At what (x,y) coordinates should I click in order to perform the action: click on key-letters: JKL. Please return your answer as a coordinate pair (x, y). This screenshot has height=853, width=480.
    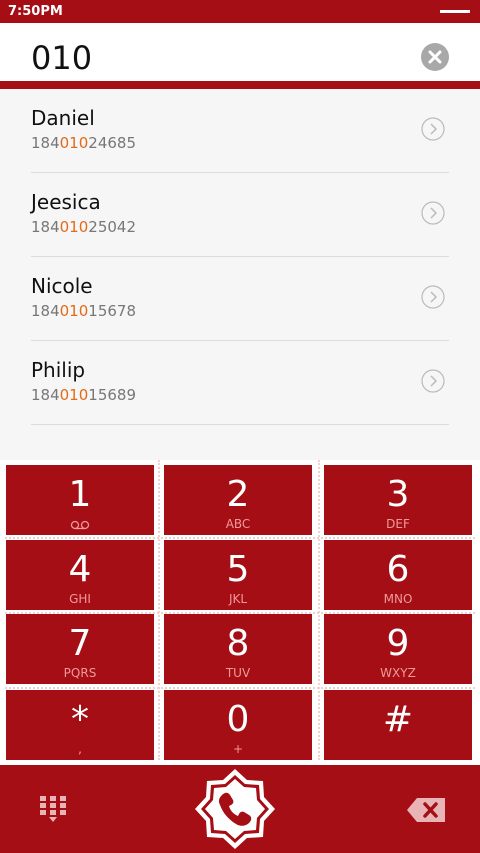
    Looking at the image, I should click on (238, 599).